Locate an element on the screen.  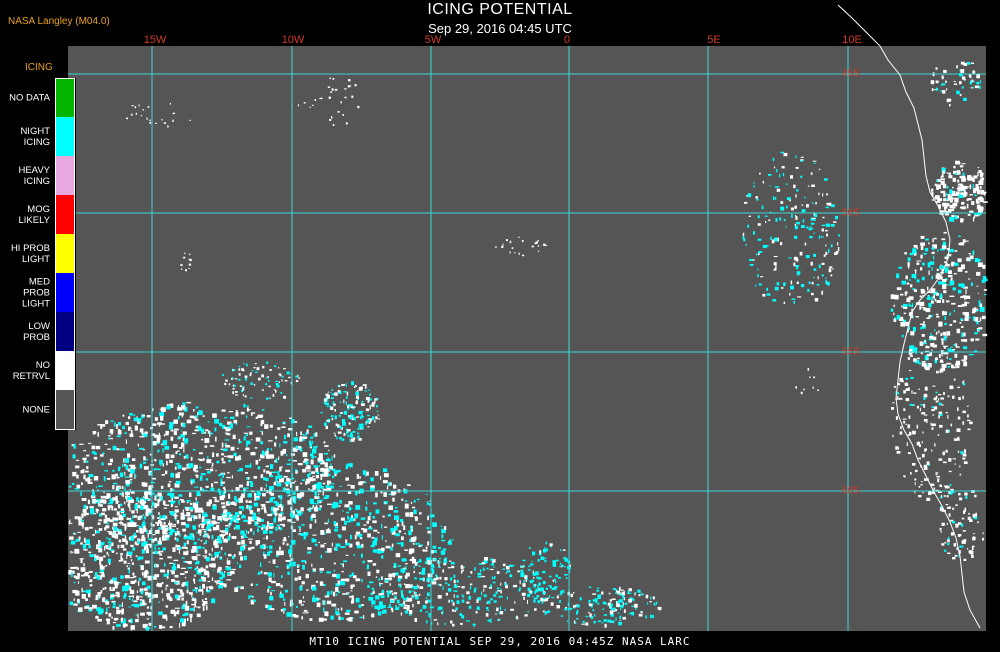
lon-label-5e: 5E is located at coordinates (714, 40).